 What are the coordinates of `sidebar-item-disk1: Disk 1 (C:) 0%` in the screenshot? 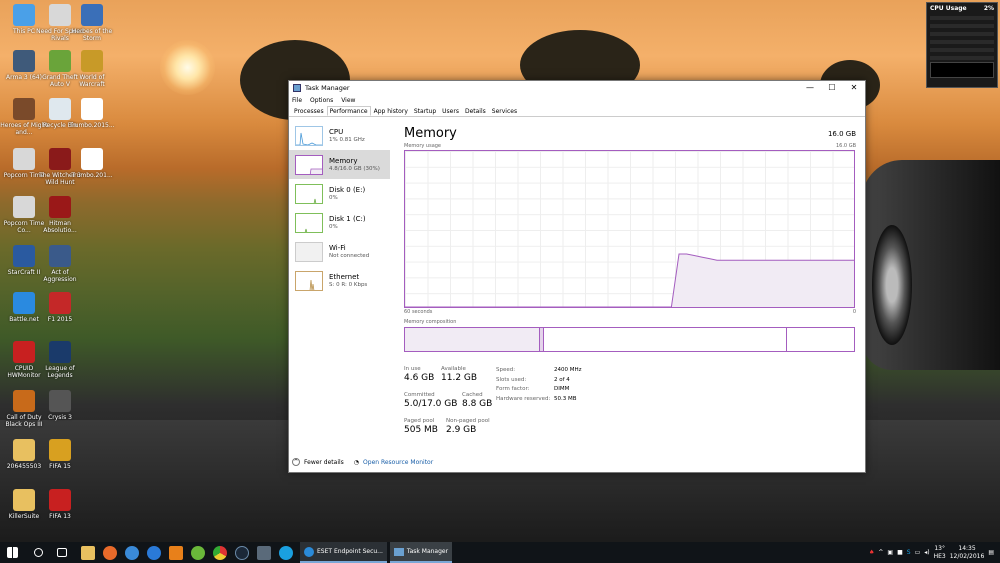 It's located at (339, 222).